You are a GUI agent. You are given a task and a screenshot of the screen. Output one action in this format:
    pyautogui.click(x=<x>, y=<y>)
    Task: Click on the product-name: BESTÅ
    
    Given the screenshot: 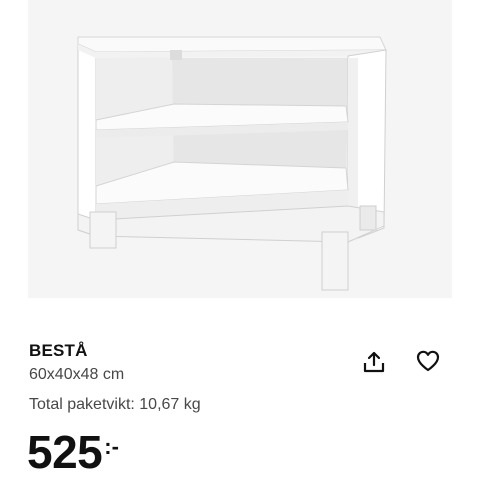 What is the action you would take?
    pyautogui.click(x=58, y=351)
    